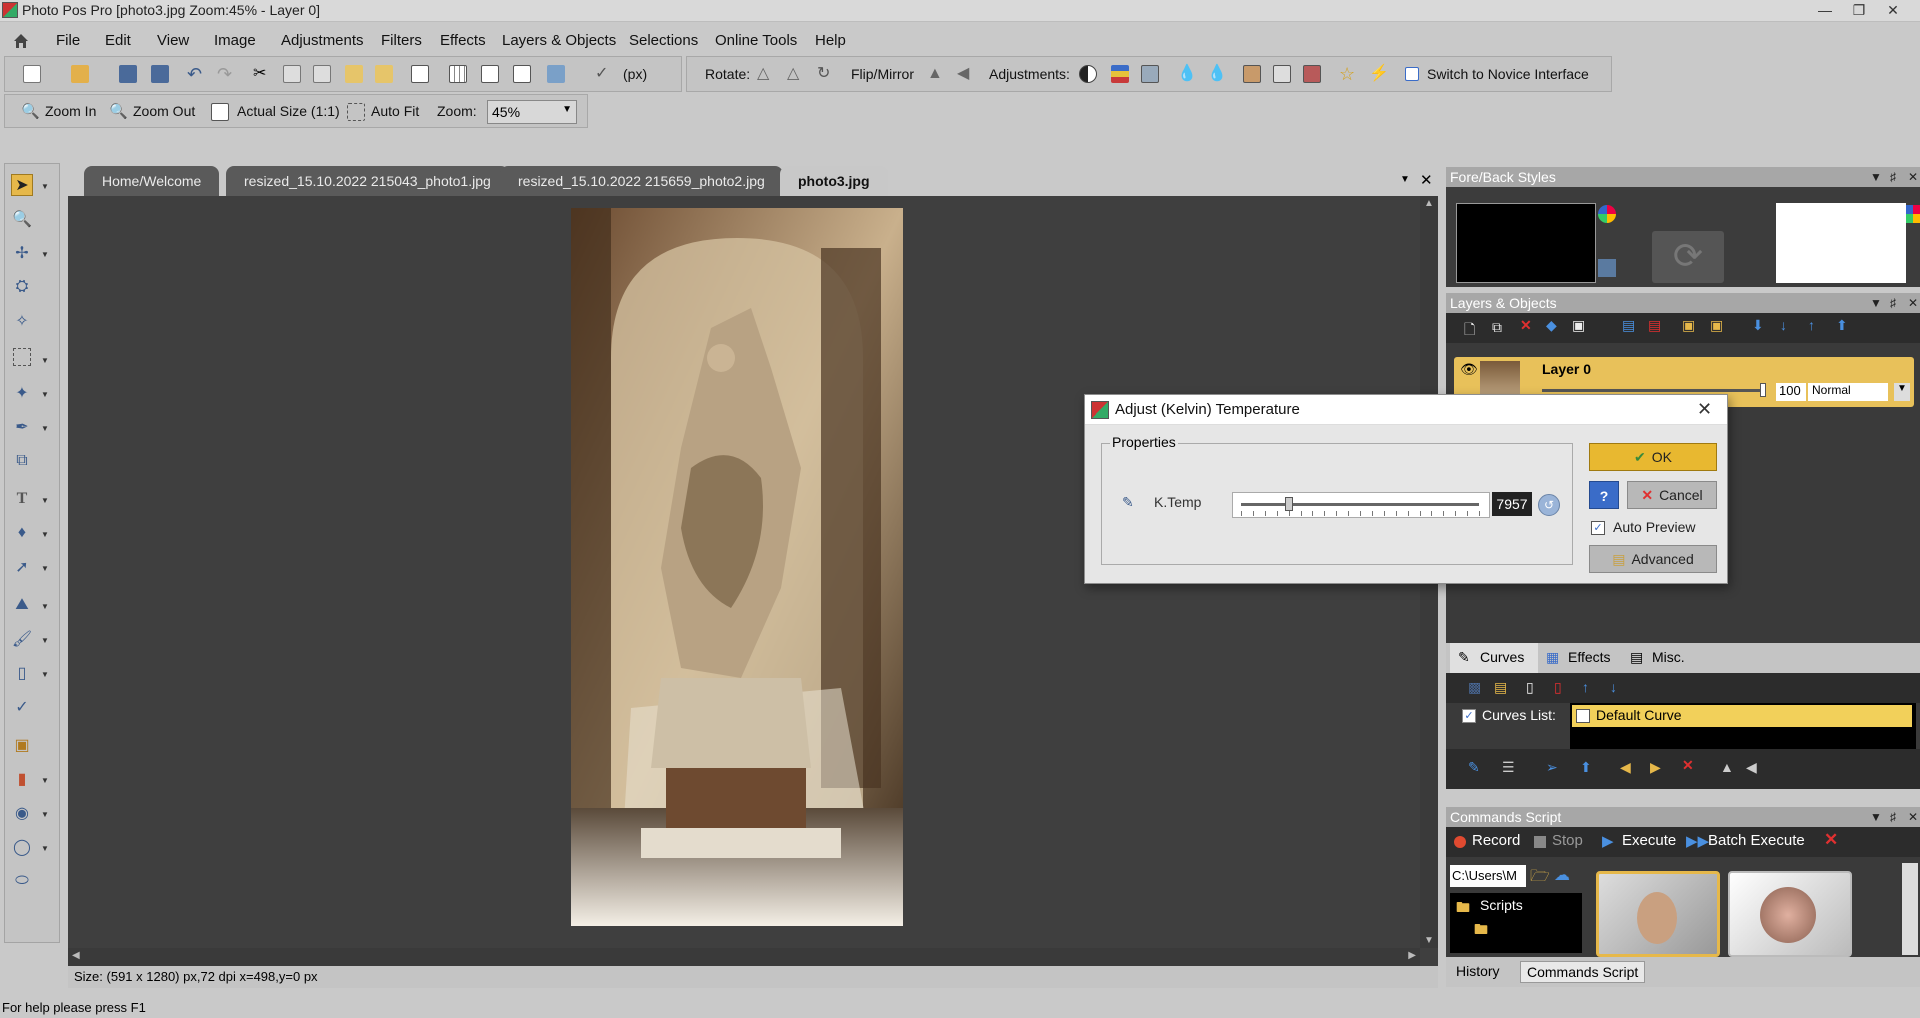 Image resolution: width=1920 pixels, height=1018 pixels. What do you see at coordinates (118, 40) in the screenshot?
I see `menu-edit: Edit` at bounding box center [118, 40].